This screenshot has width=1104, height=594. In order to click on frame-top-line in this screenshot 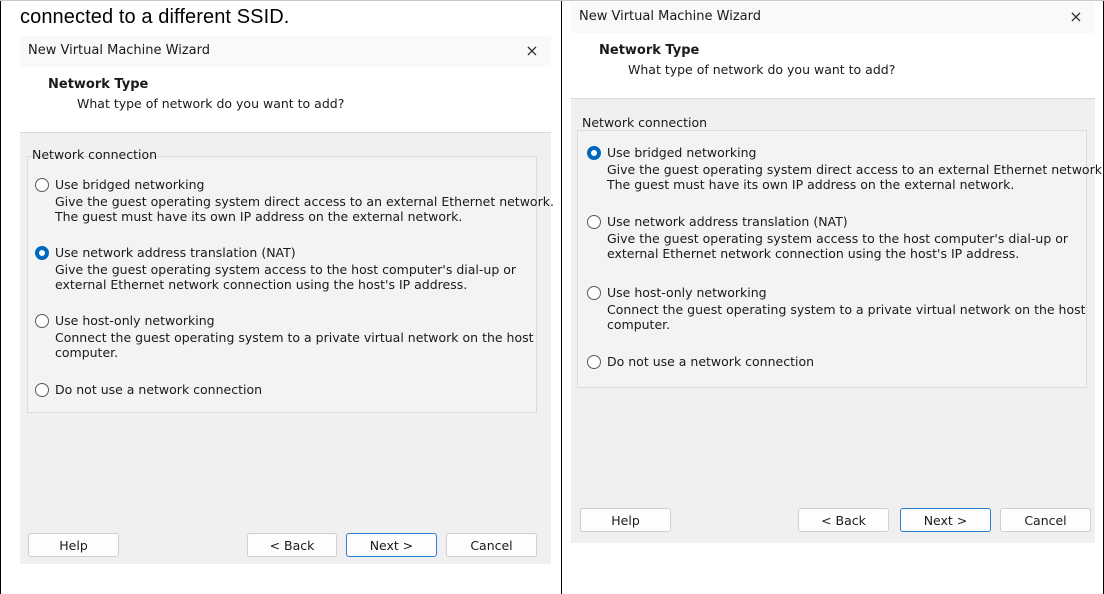, I will do `click(552, 0)`.